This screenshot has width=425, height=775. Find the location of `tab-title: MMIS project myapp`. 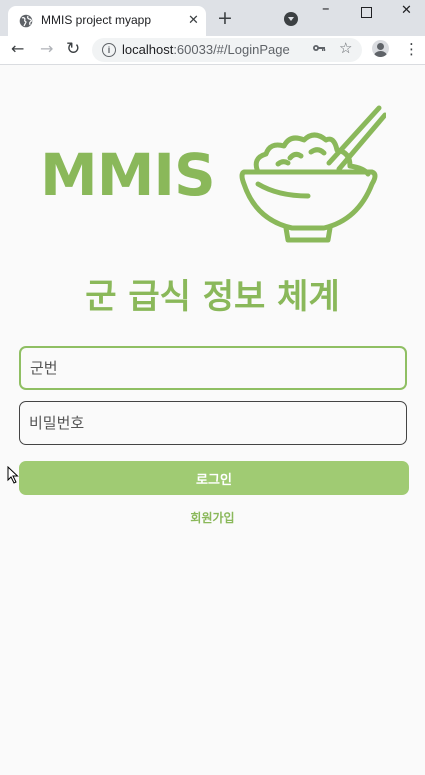

tab-title: MMIS project myapp is located at coordinates (96, 20).